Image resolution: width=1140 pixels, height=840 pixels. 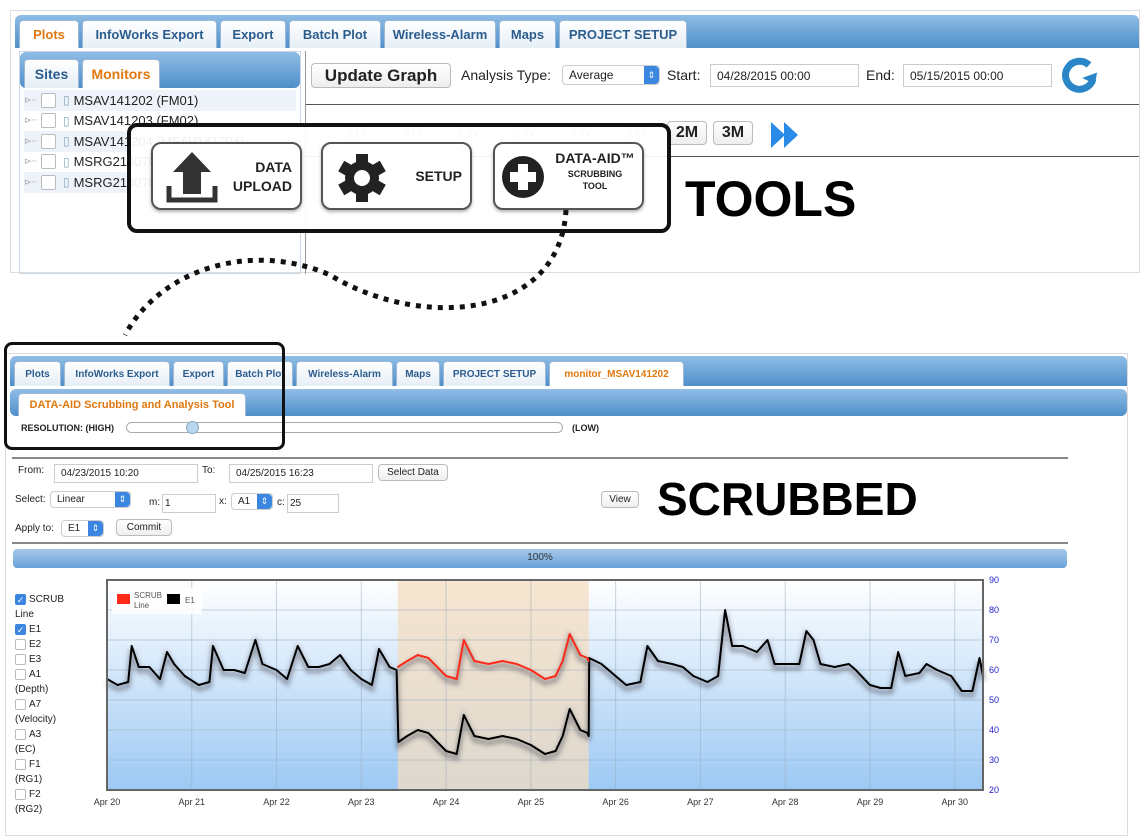 I want to click on x-tick-label: Apr 26, so click(x=615, y=802).